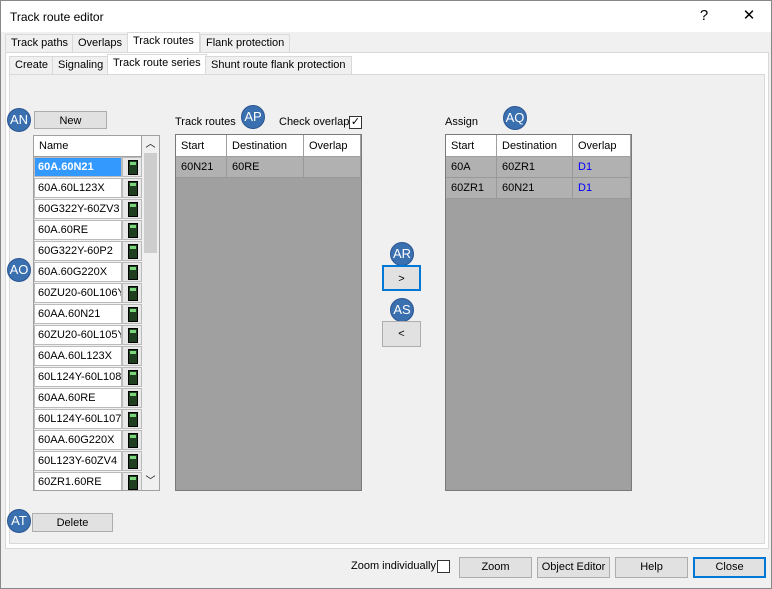 Image resolution: width=772 pixels, height=589 pixels. Describe the element at coordinates (78, 251) in the screenshot. I see `list-item-name: 60G322Y-60P2` at that location.